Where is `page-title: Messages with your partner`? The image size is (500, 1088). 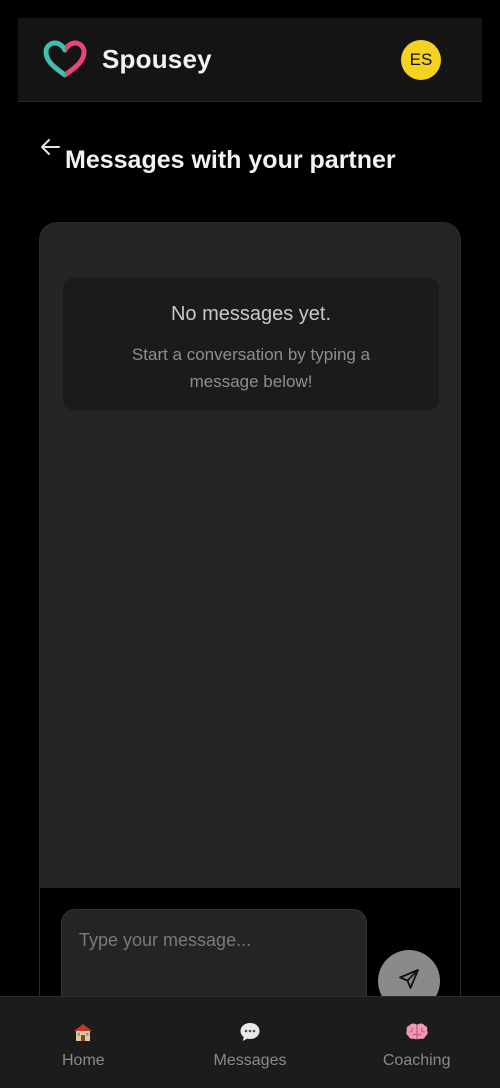
page-title: Messages with your partner is located at coordinates (230, 160).